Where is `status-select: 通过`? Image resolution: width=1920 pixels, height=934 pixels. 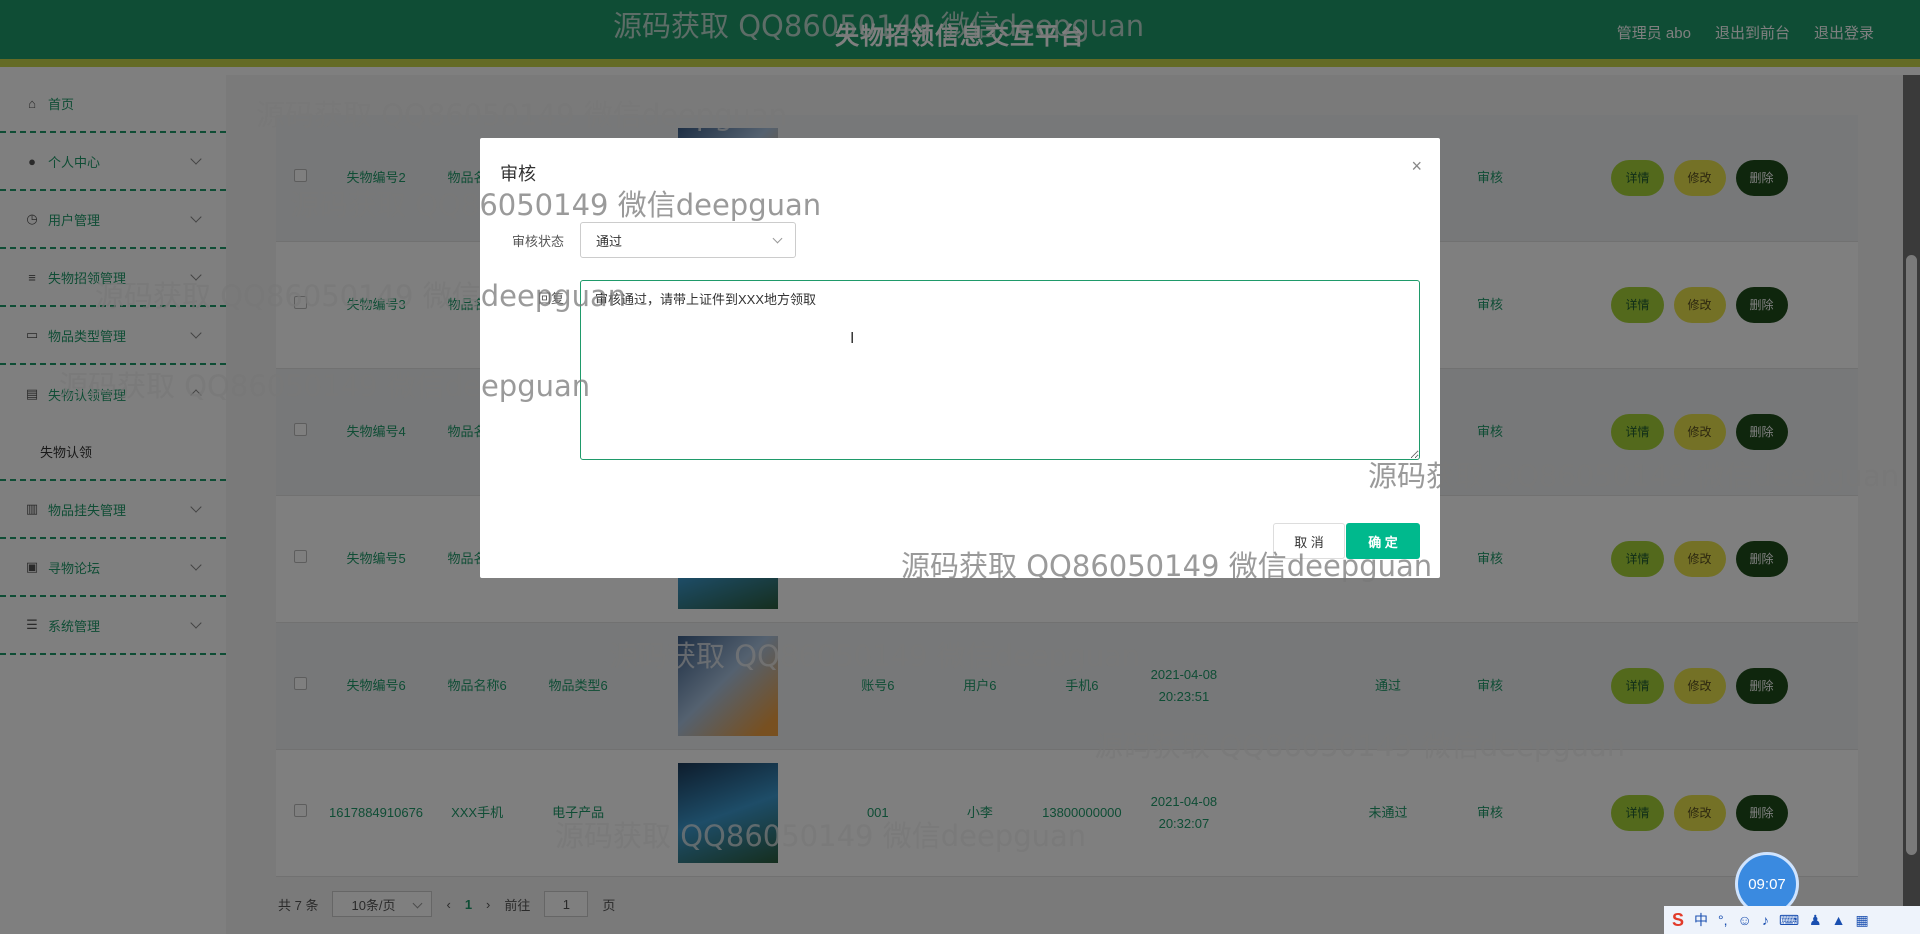
status-select: 通过 is located at coordinates (688, 240).